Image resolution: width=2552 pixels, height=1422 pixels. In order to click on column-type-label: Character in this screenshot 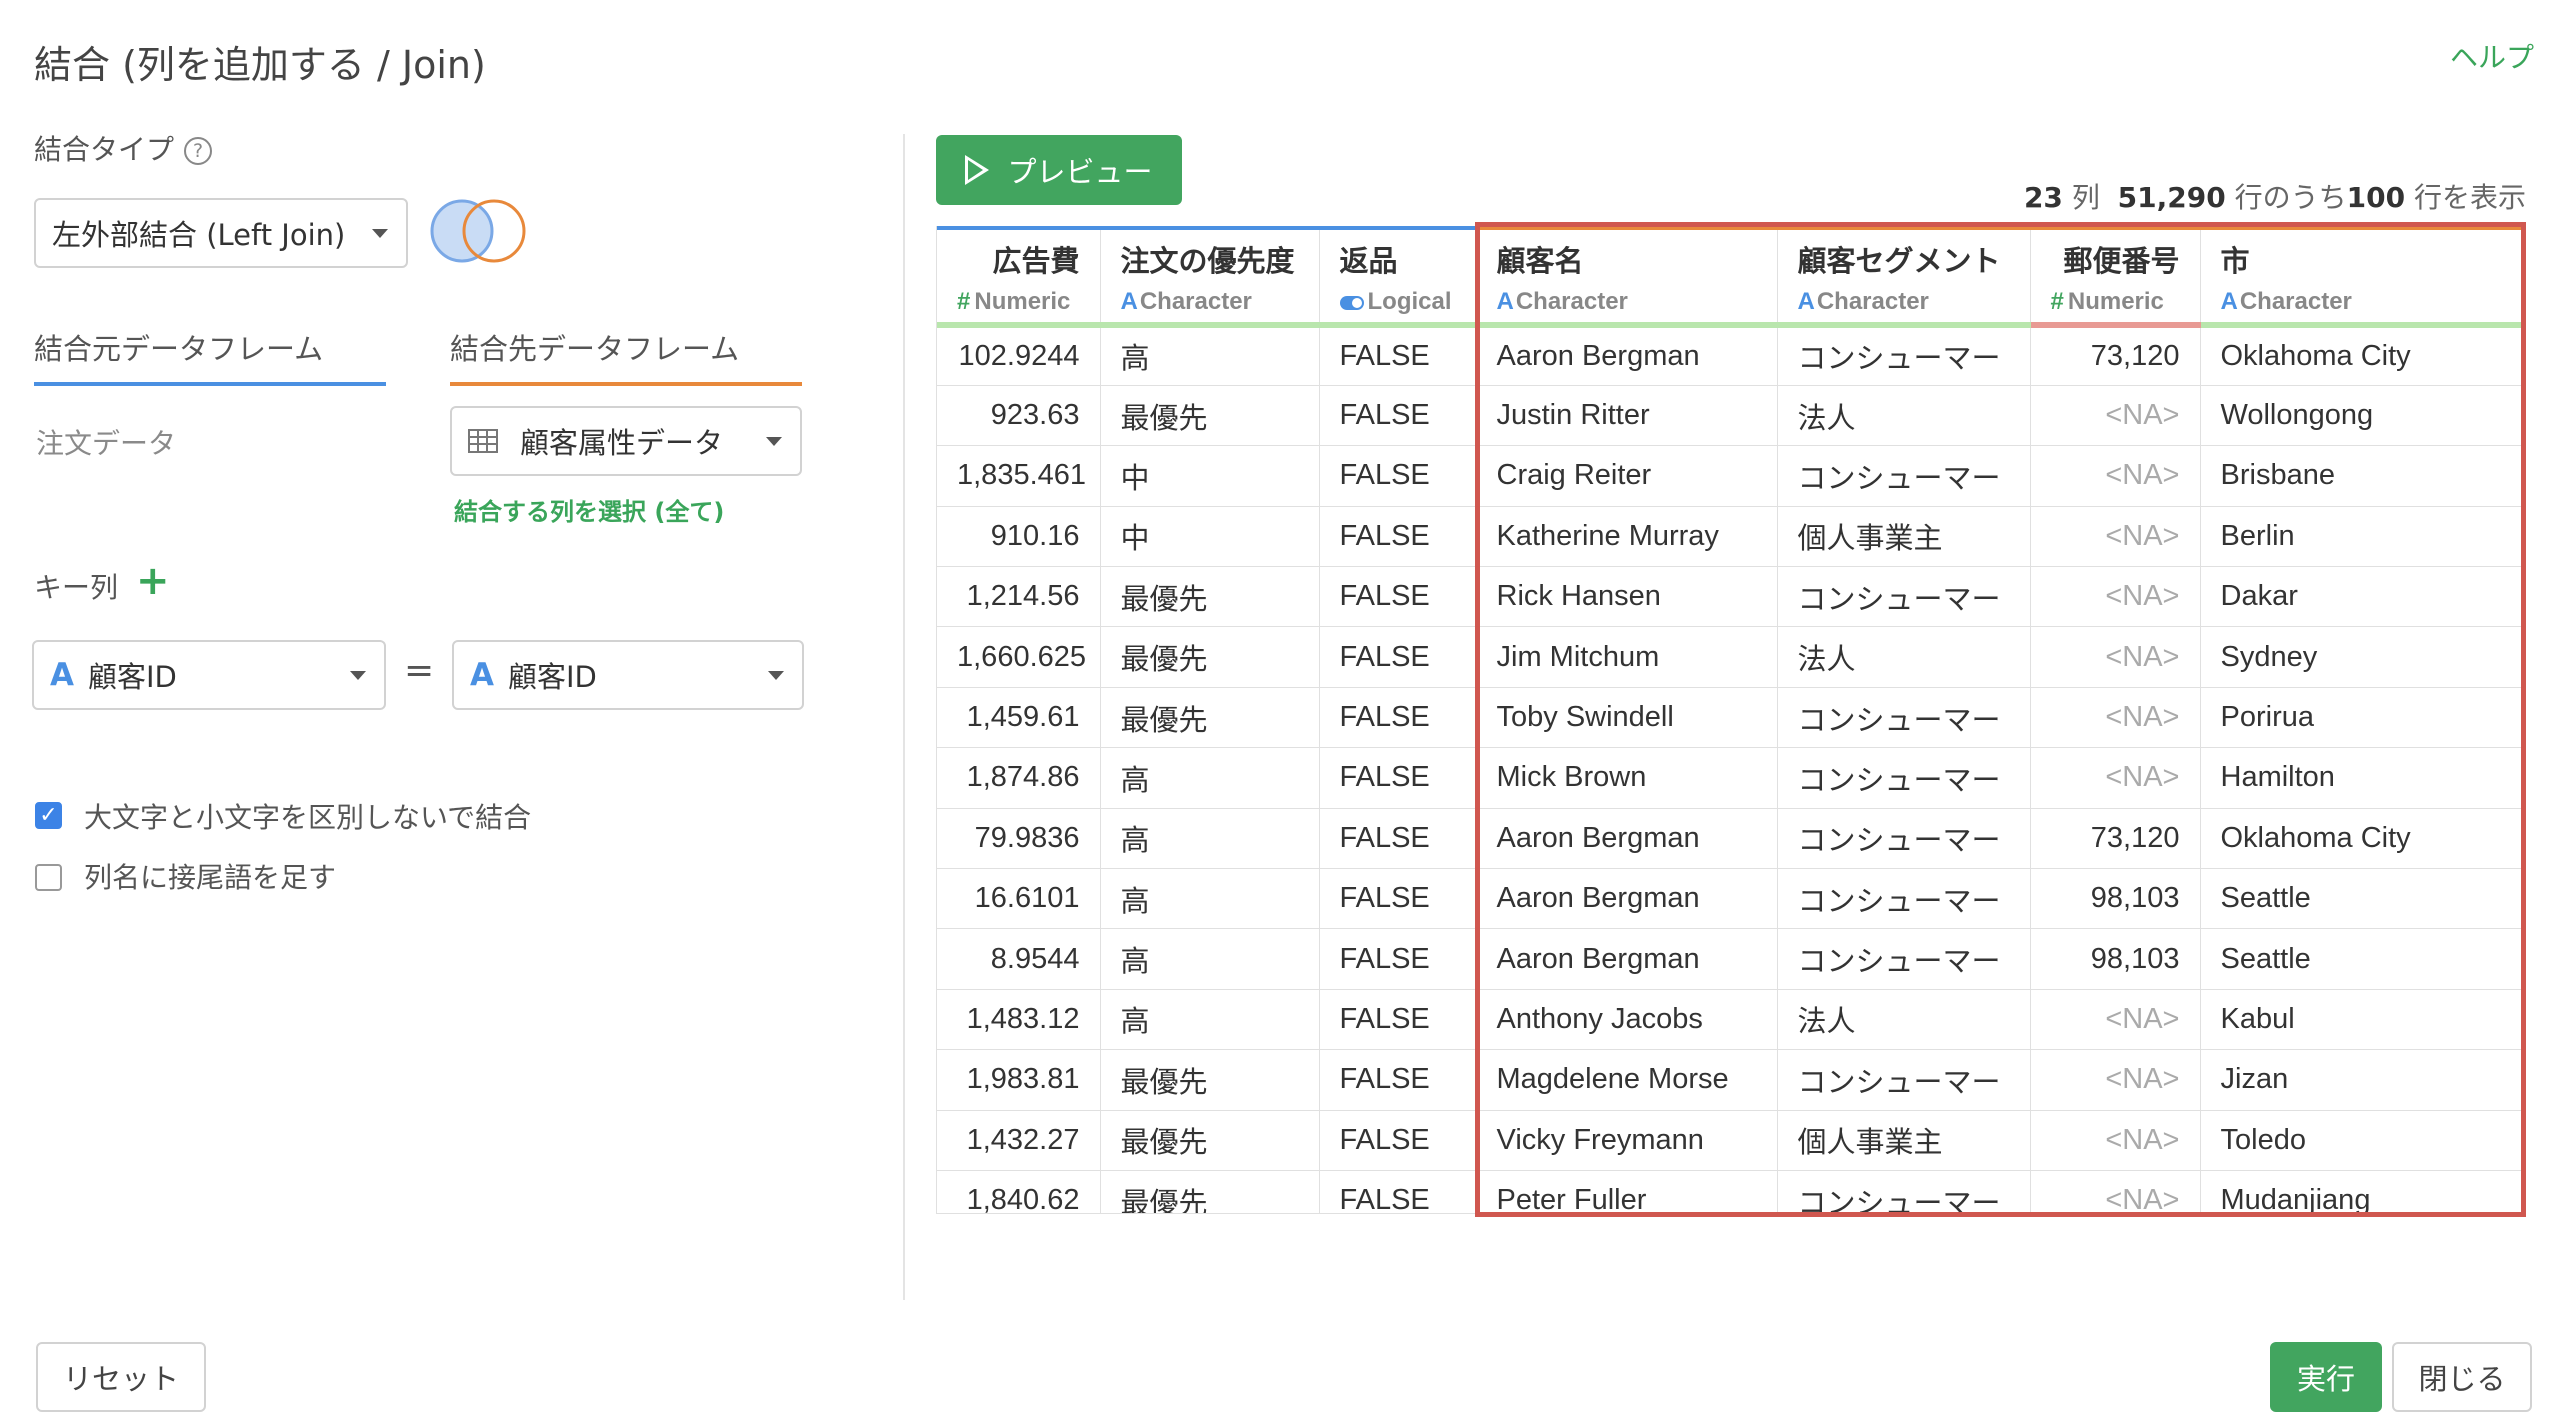, I will do `click(1571, 301)`.